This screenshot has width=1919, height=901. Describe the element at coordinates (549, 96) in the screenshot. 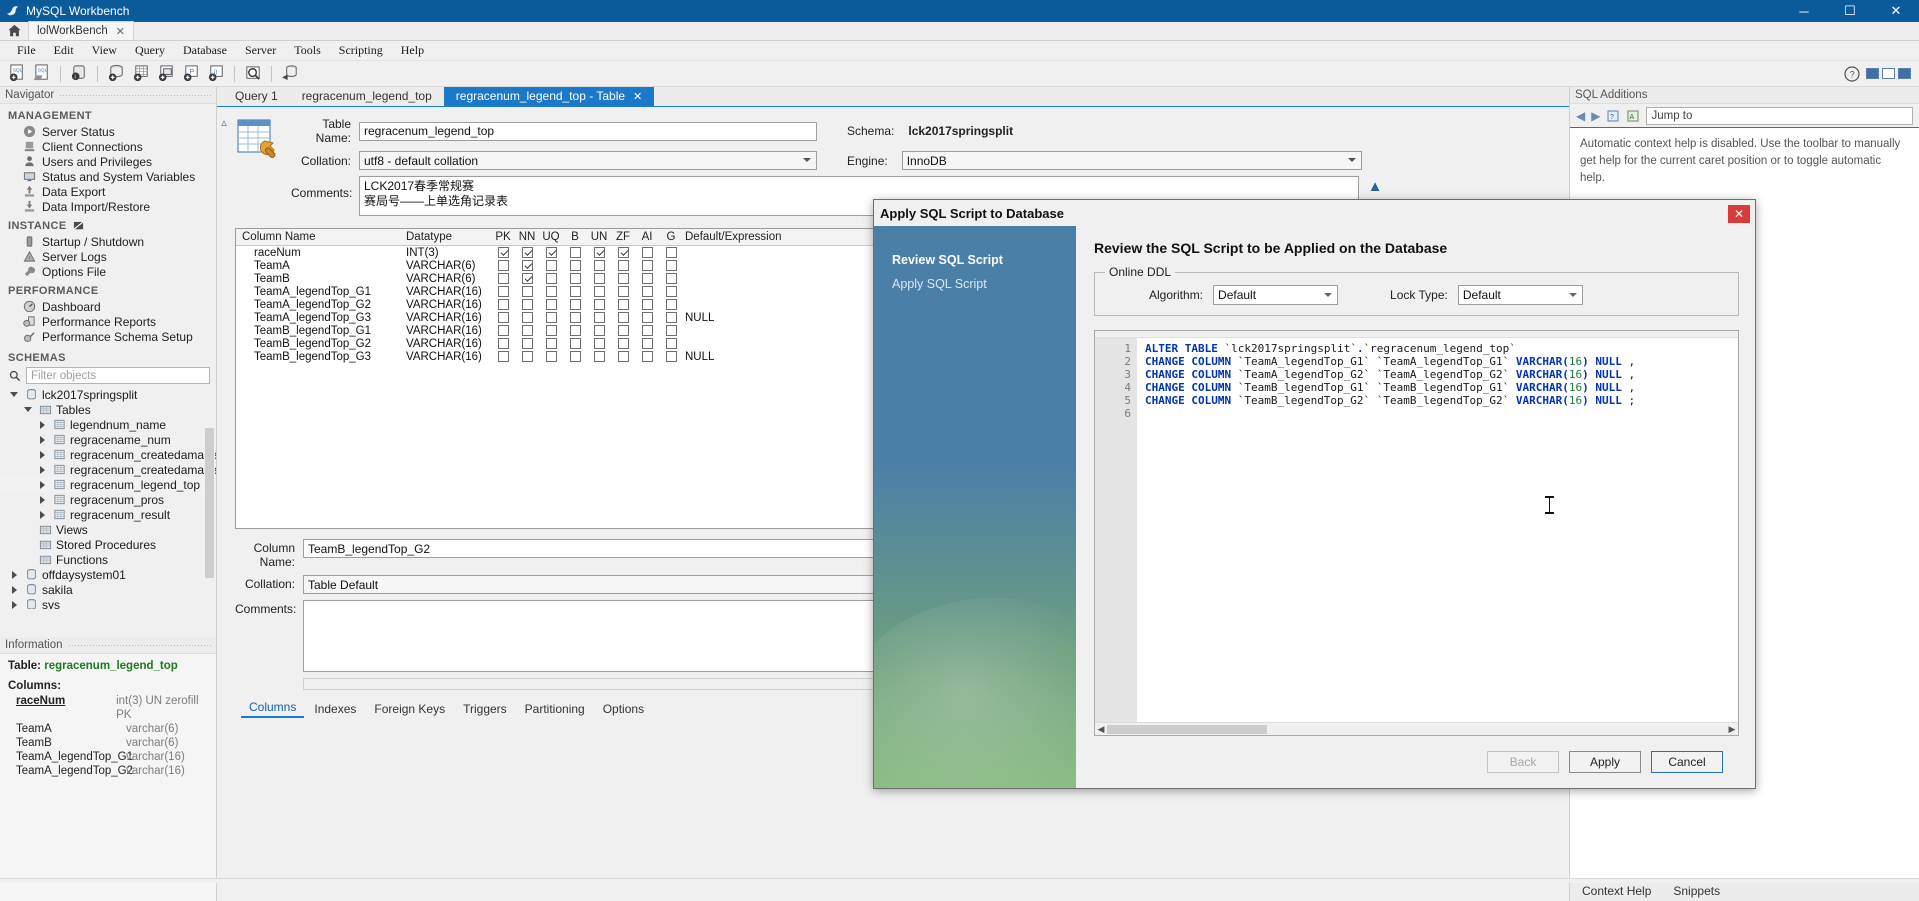

I see `tab-regracenum-legend-top-table: regracenum_legend_top - Table ✕` at that location.